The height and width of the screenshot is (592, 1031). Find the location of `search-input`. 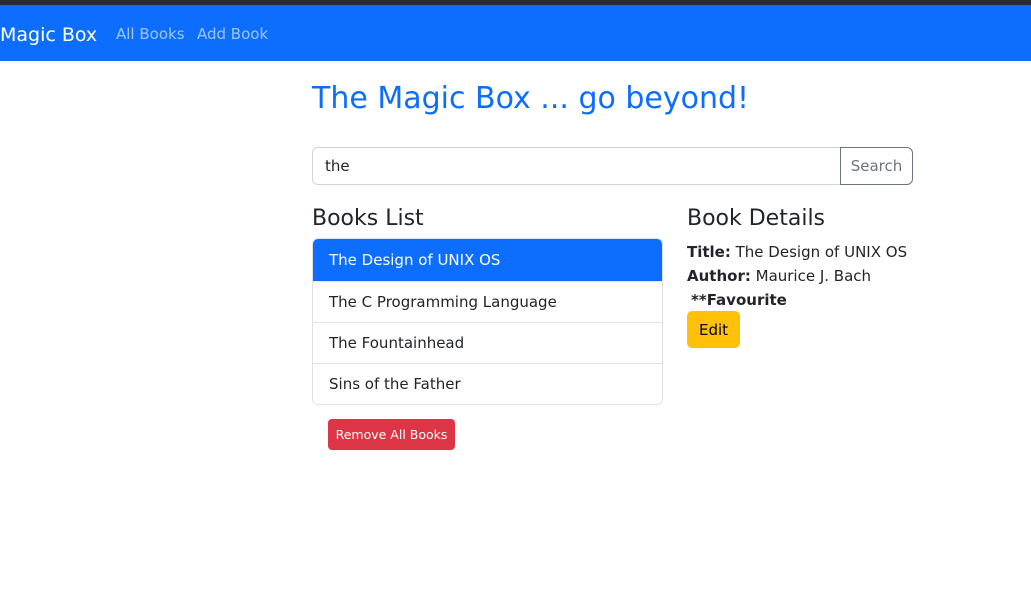

search-input is located at coordinates (577, 166).